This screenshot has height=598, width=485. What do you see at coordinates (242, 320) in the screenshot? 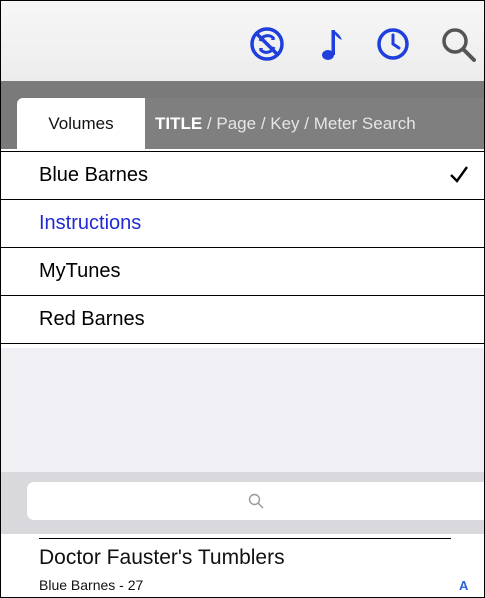
I see `volume-item-red-barnes: Red Barnes` at bounding box center [242, 320].